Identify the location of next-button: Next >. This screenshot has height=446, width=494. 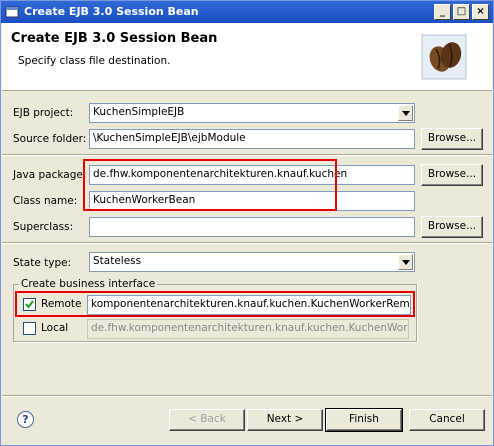
(285, 420).